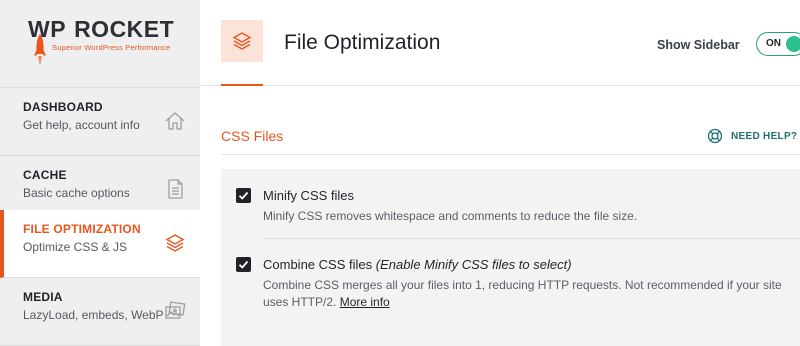 The image size is (800, 346). I want to click on option-label-text: Minify CSS files, so click(309, 195).